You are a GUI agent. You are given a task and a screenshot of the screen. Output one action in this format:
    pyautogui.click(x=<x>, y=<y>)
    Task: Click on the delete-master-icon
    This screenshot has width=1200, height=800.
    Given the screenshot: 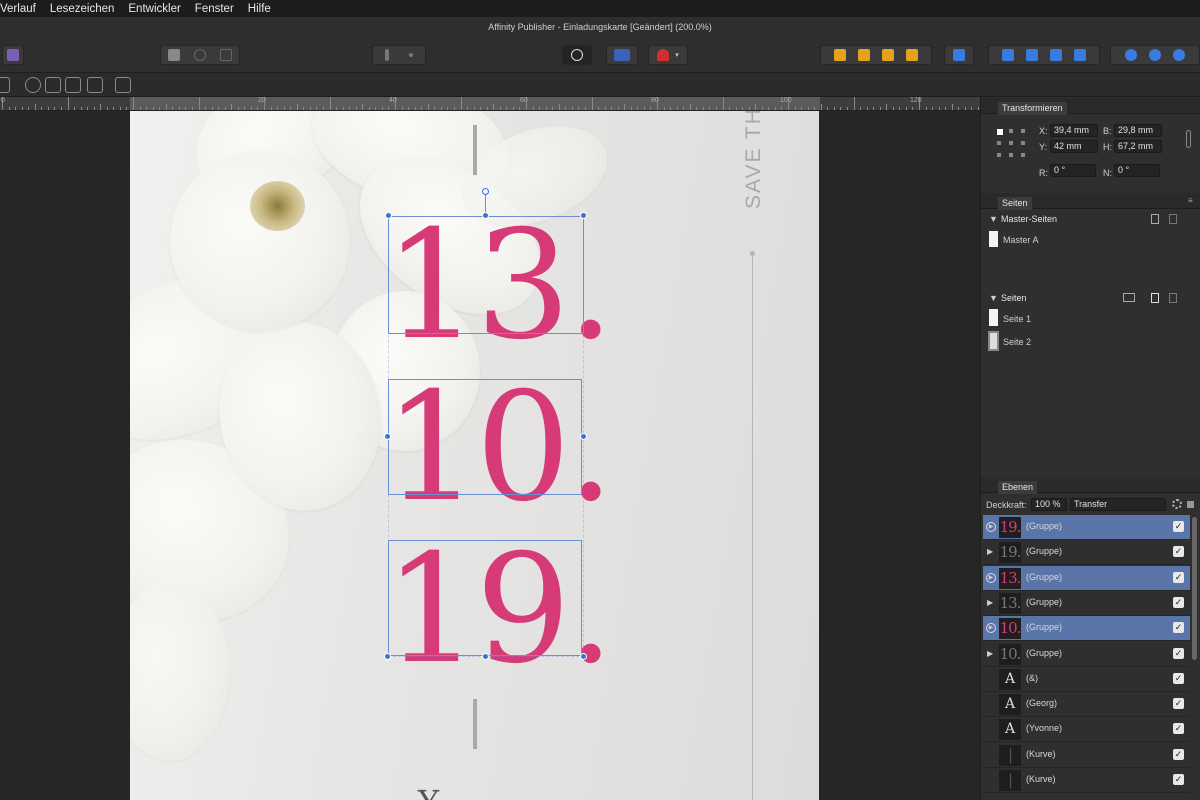 What is the action you would take?
    pyautogui.click(x=1173, y=219)
    